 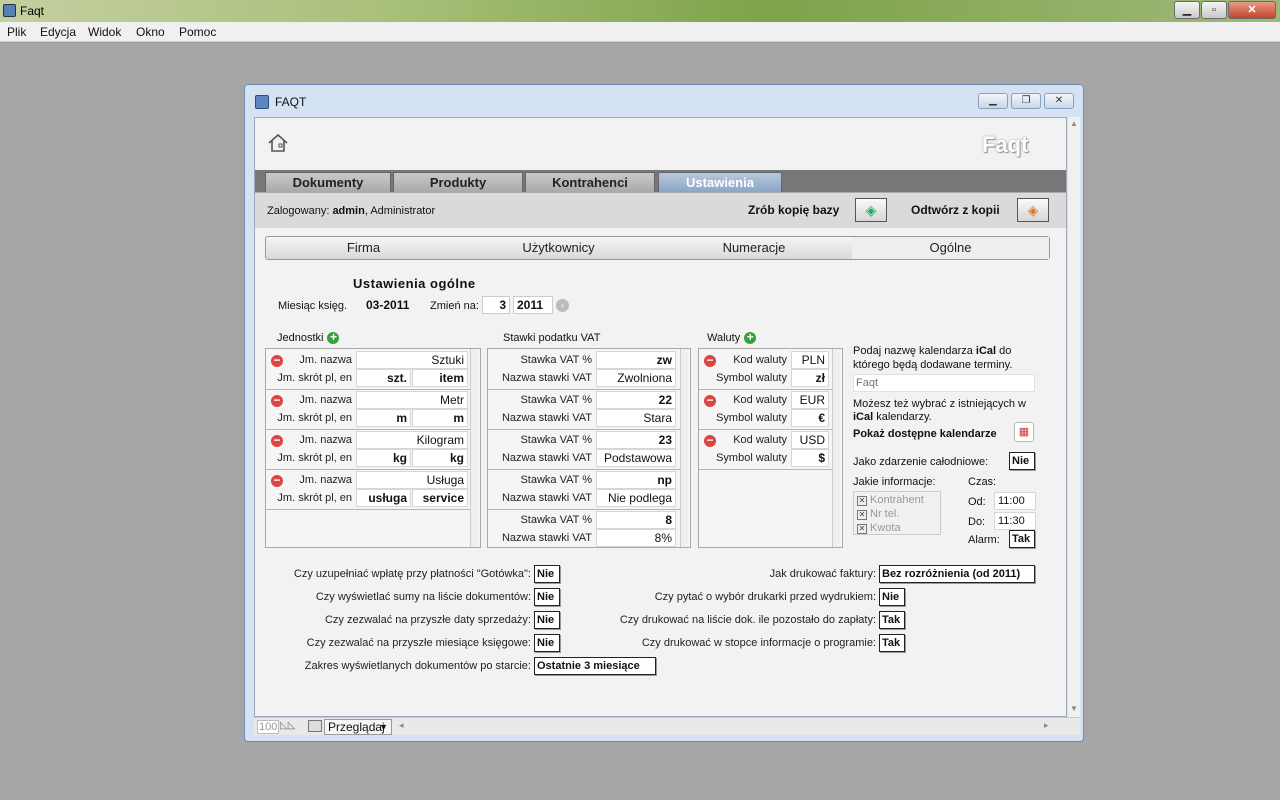 What do you see at coordinates (197, 32) in the screenshot?
I see `menu-pomoc: Pomoc` at bounding box center [197, 32].